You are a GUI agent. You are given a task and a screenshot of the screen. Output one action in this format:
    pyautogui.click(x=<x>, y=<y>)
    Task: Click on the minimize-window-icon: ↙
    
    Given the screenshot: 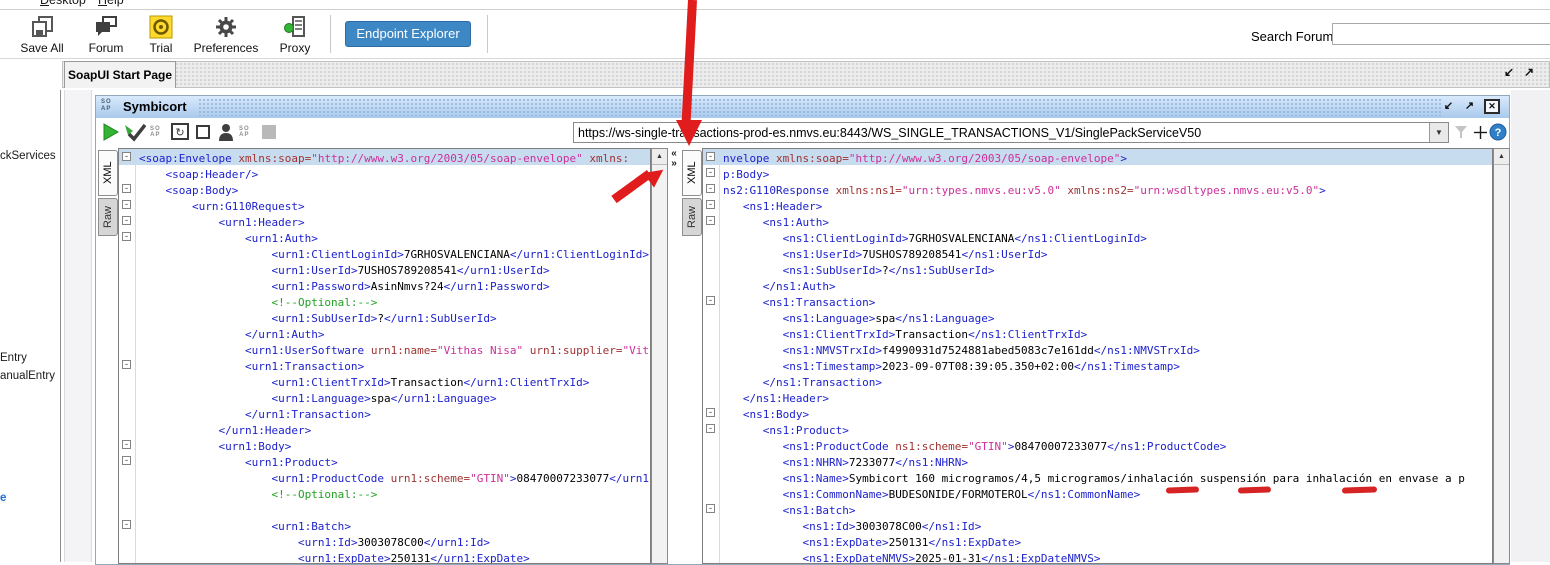 What is the action you would take?
    pyautogui.click(x=1448, y=106)
    